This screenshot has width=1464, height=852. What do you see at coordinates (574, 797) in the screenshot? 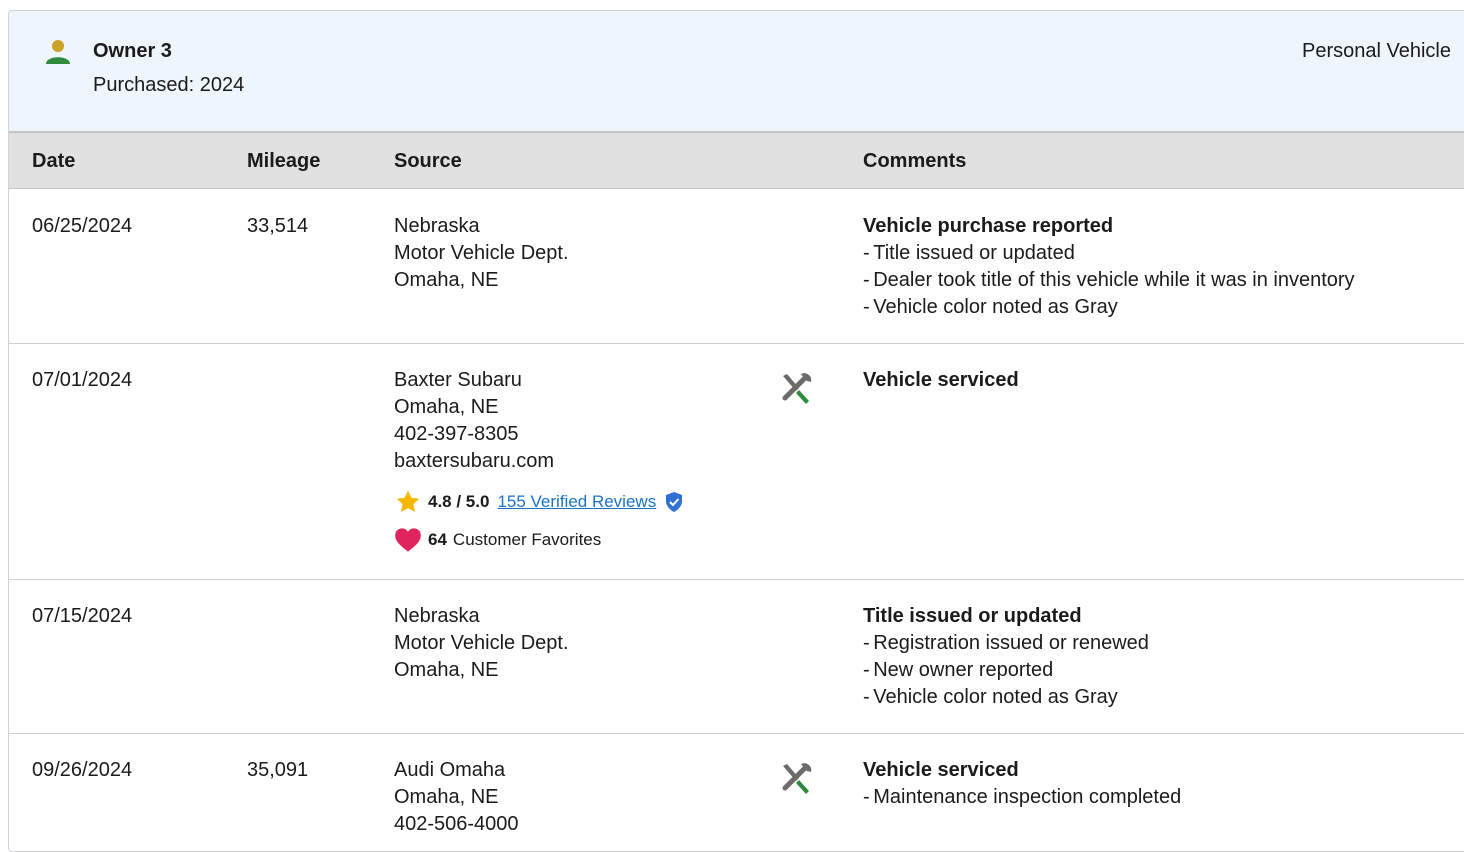
I see `row-source: Audi Omaha Omaha, NE 402-506-4000` at bounding box center [574, 797].